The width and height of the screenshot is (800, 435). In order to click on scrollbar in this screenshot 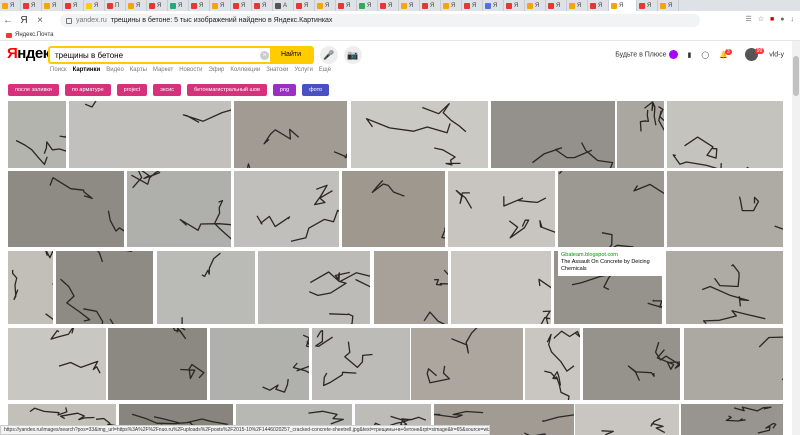, I will do `click(796, 238)`.